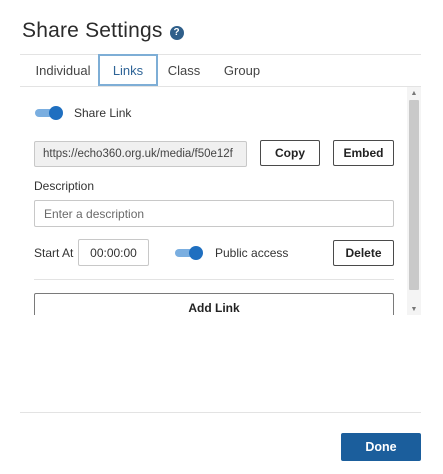 The image size is (443, 474). I want to click on copy-button: Copy, so click(290, 153).